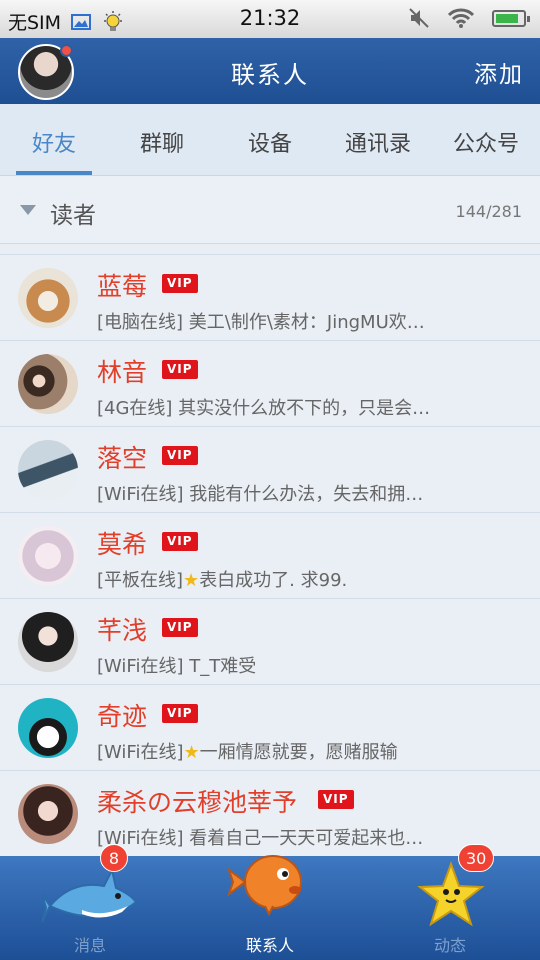 The height and width of the screenshot is (960, 540). I want to click on pufferfish-icon, so click(264, 885).